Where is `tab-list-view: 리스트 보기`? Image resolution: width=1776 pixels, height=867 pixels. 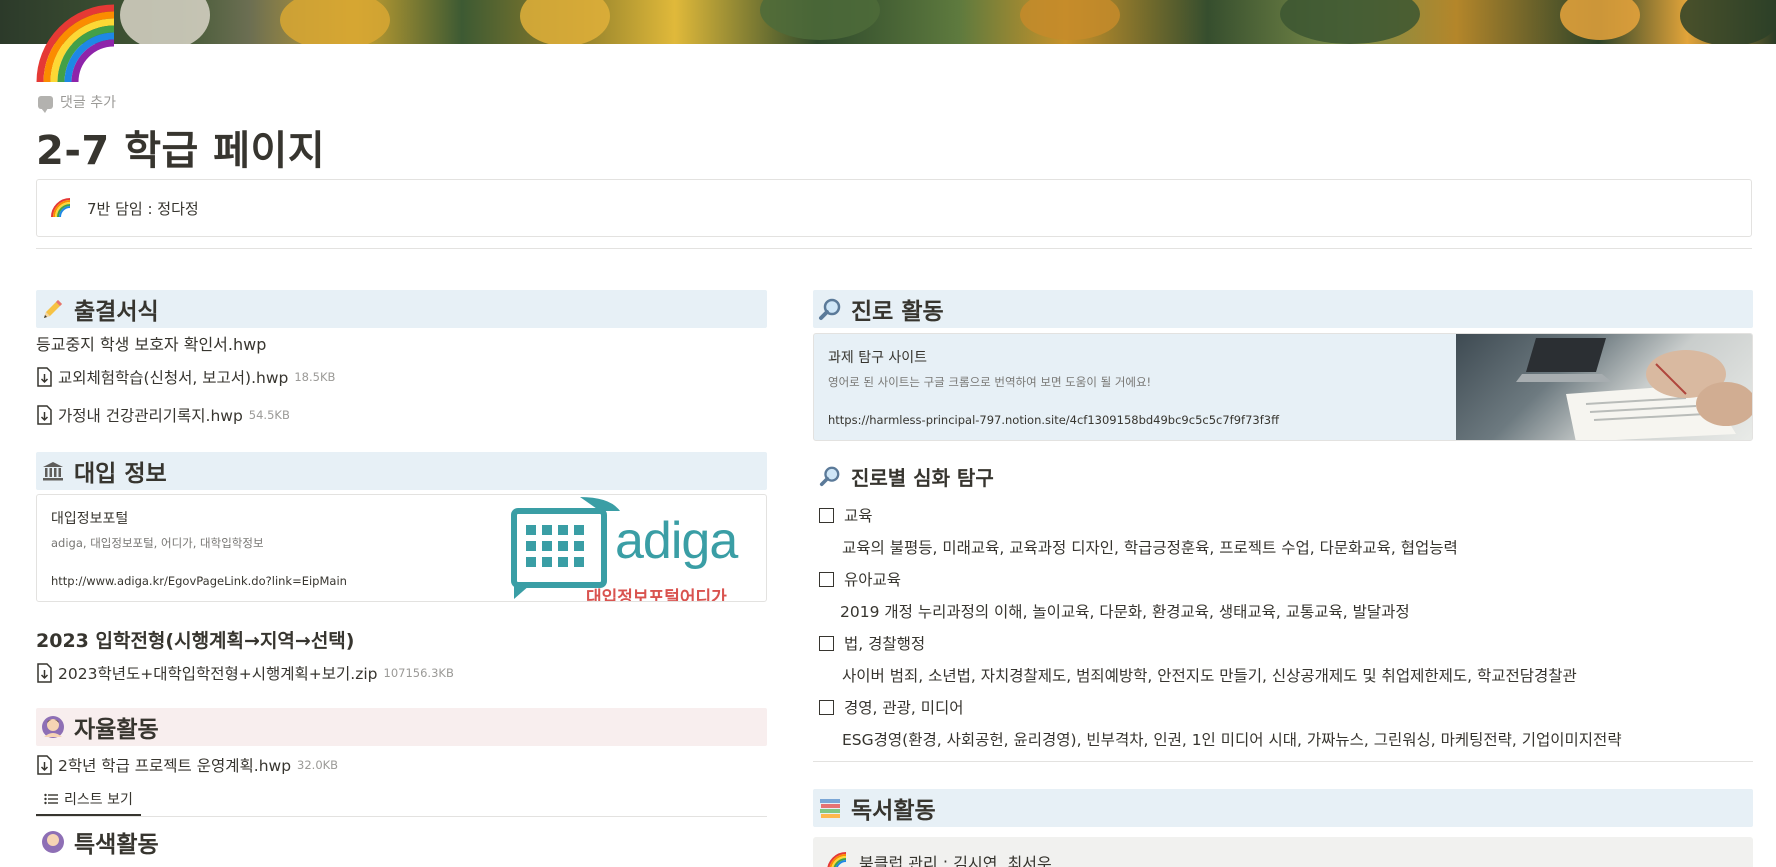
tab-list-view: 리스트 보기 is located at coordinates (88, 800).